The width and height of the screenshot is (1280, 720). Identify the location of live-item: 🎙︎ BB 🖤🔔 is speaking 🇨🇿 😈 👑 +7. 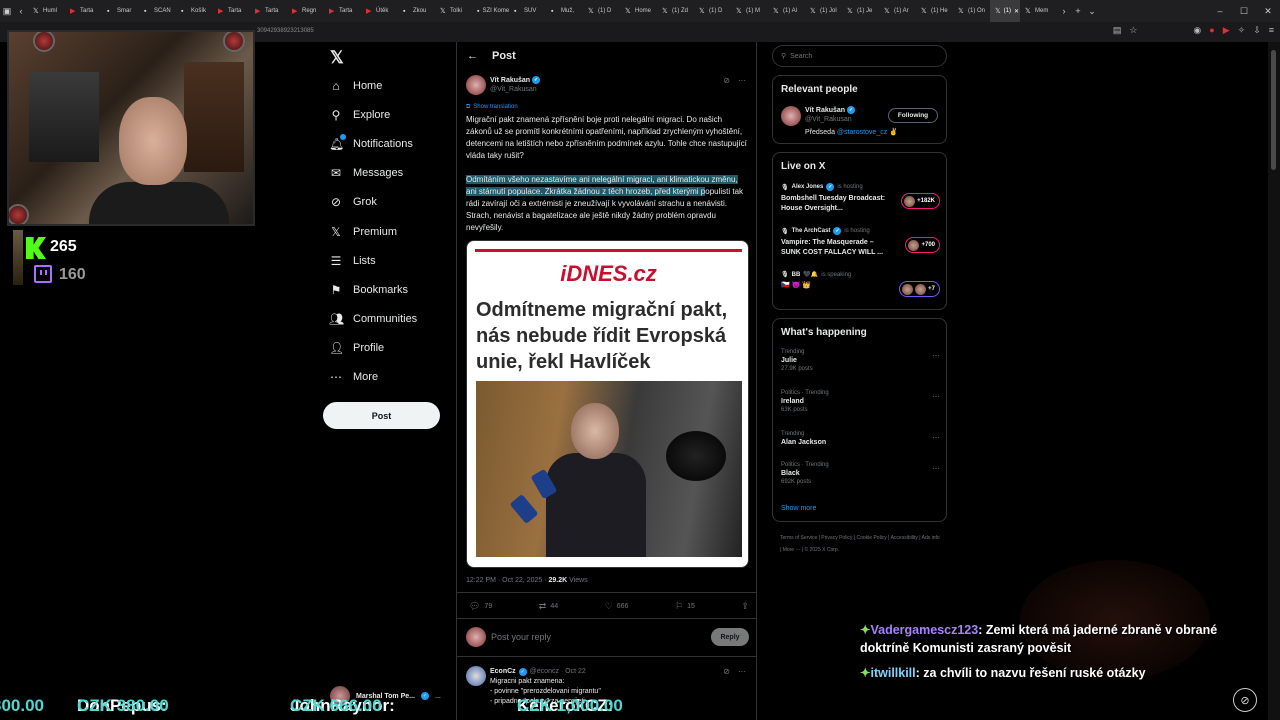
(860, 284).